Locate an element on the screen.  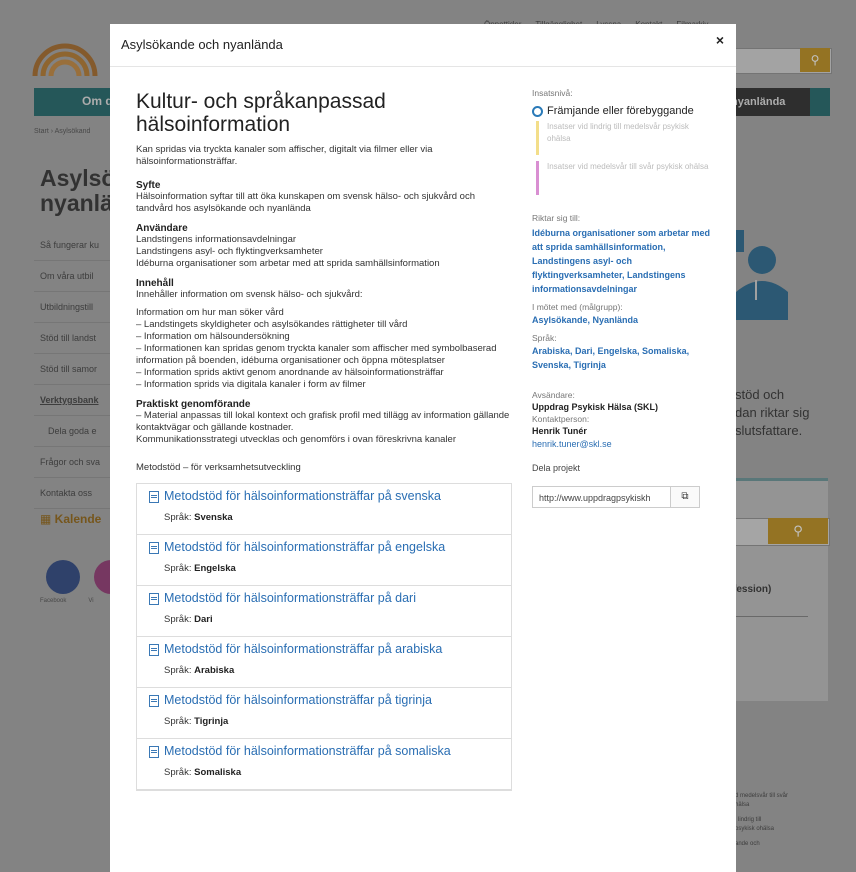
language-value: Somaliska is located at coordinates (218, 772).